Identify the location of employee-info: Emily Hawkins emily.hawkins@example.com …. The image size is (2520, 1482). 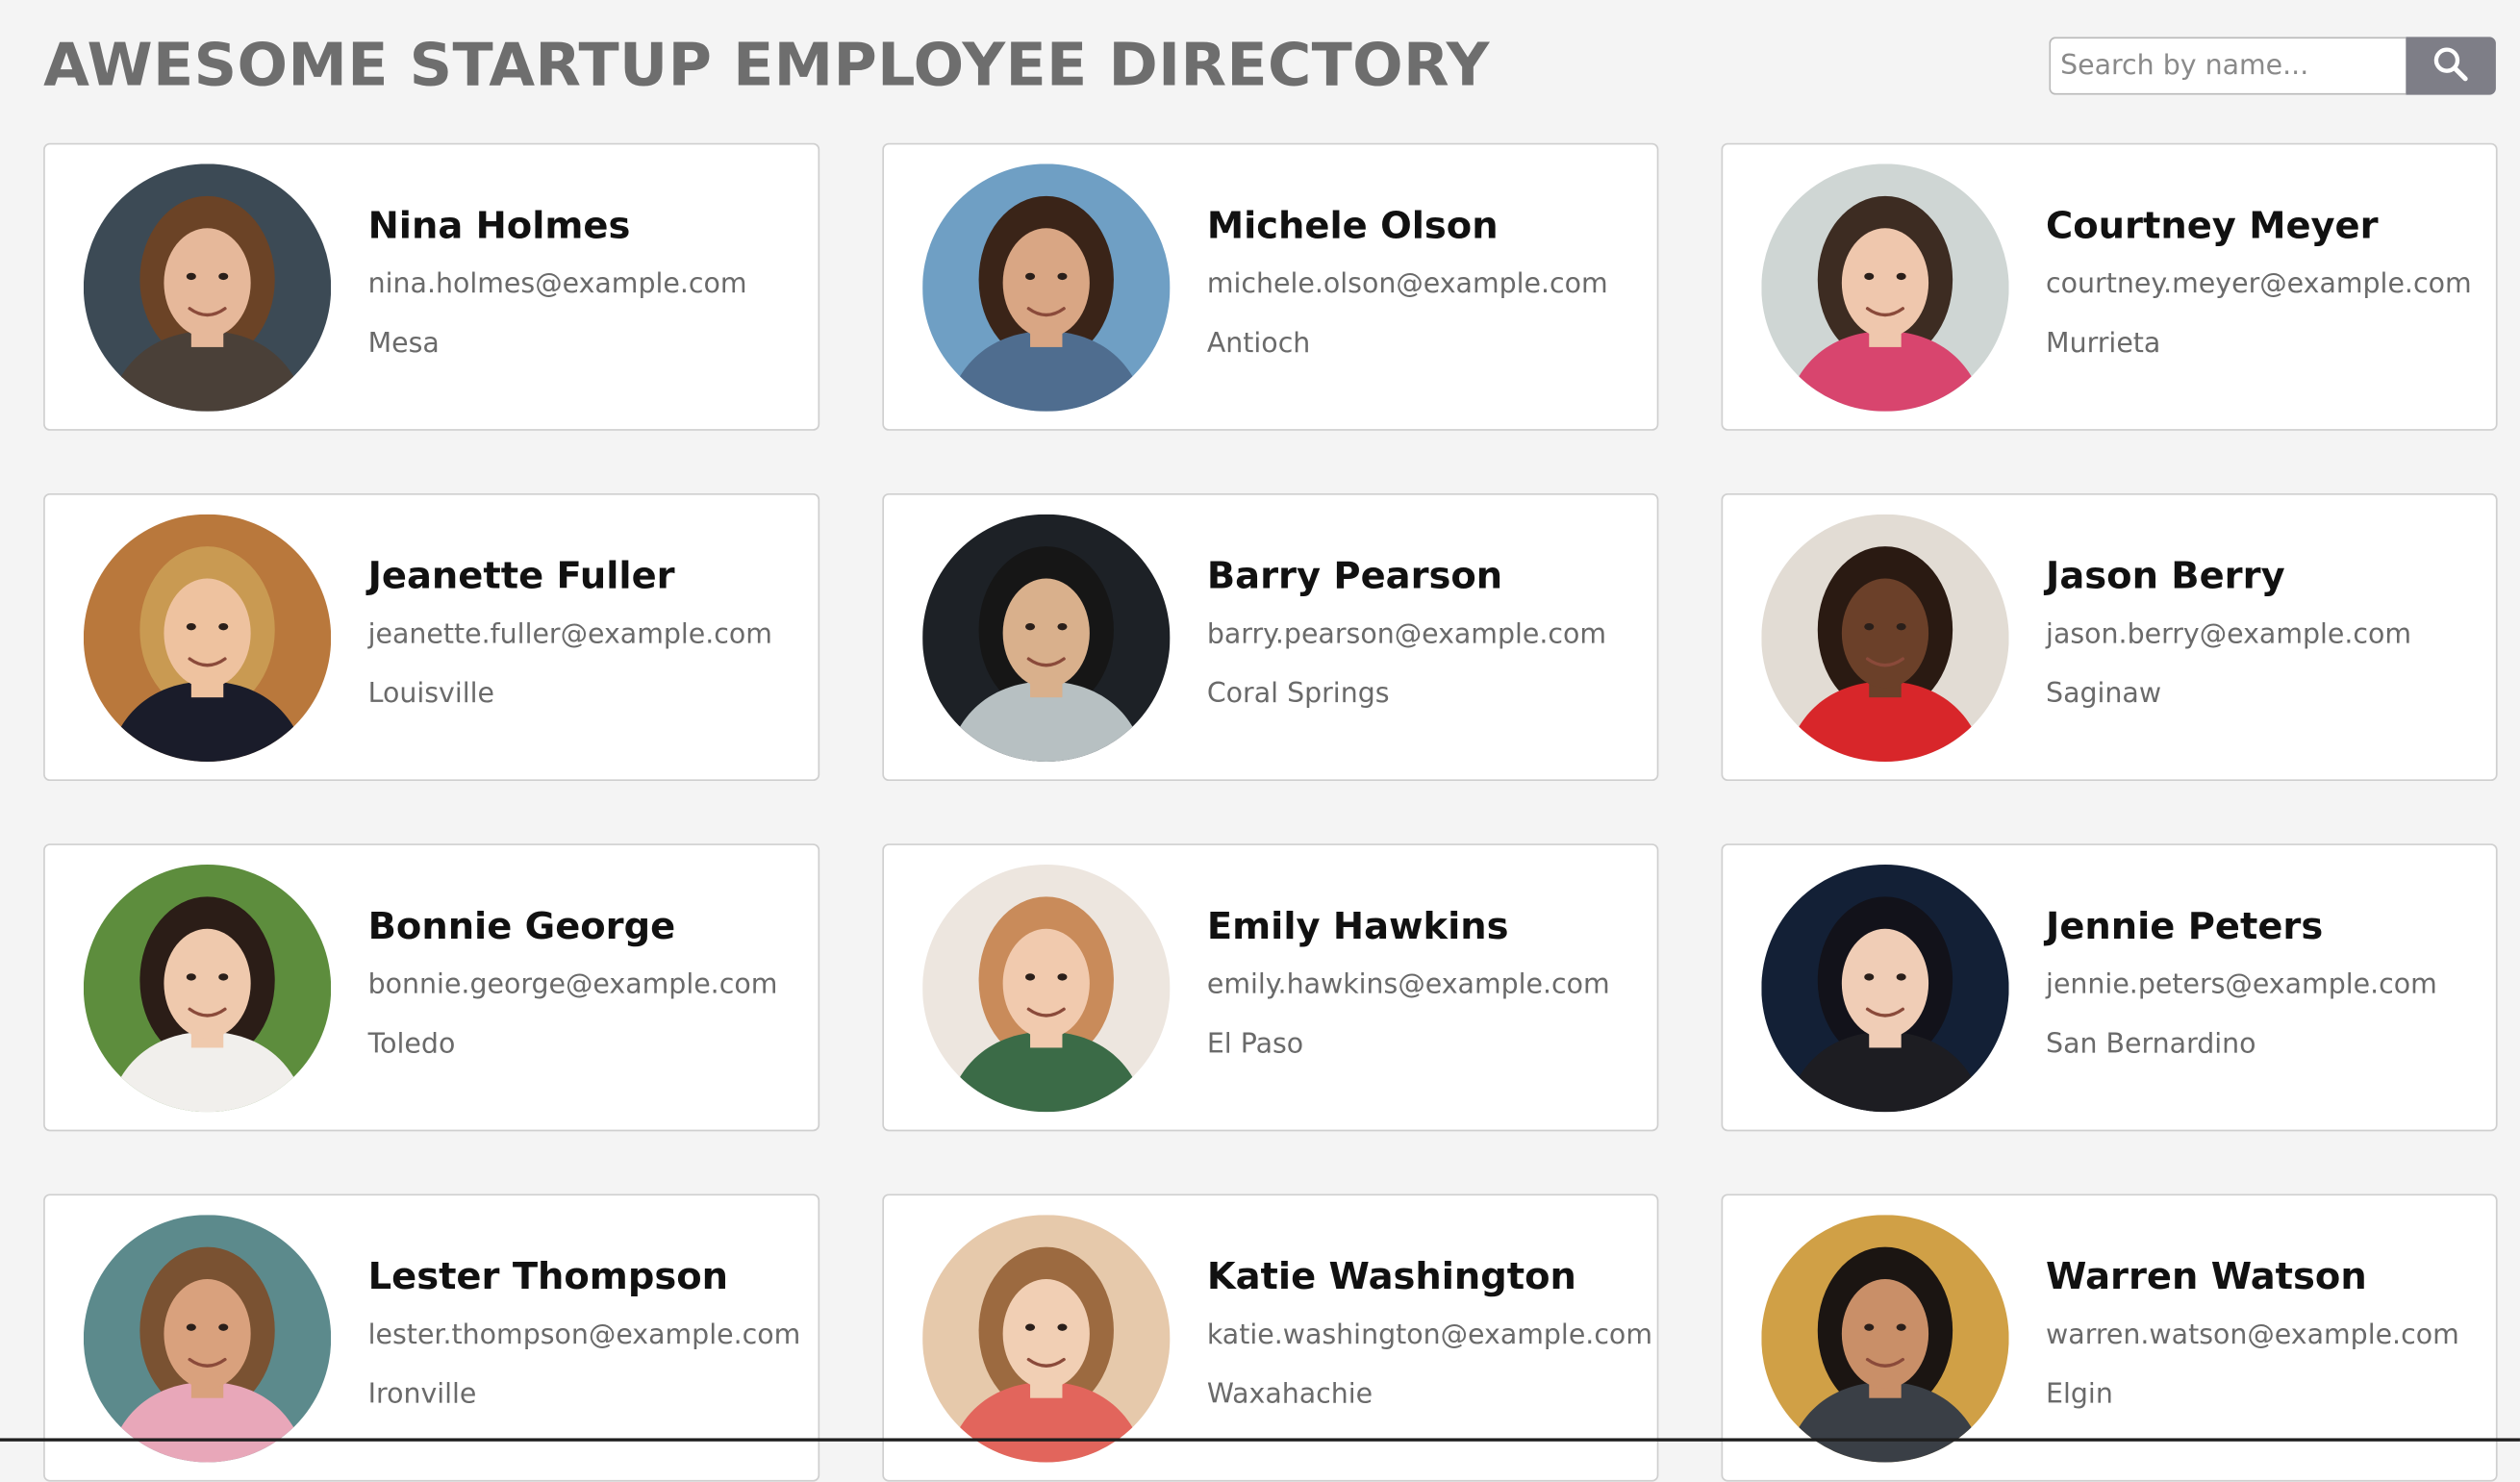
(1429, 982).